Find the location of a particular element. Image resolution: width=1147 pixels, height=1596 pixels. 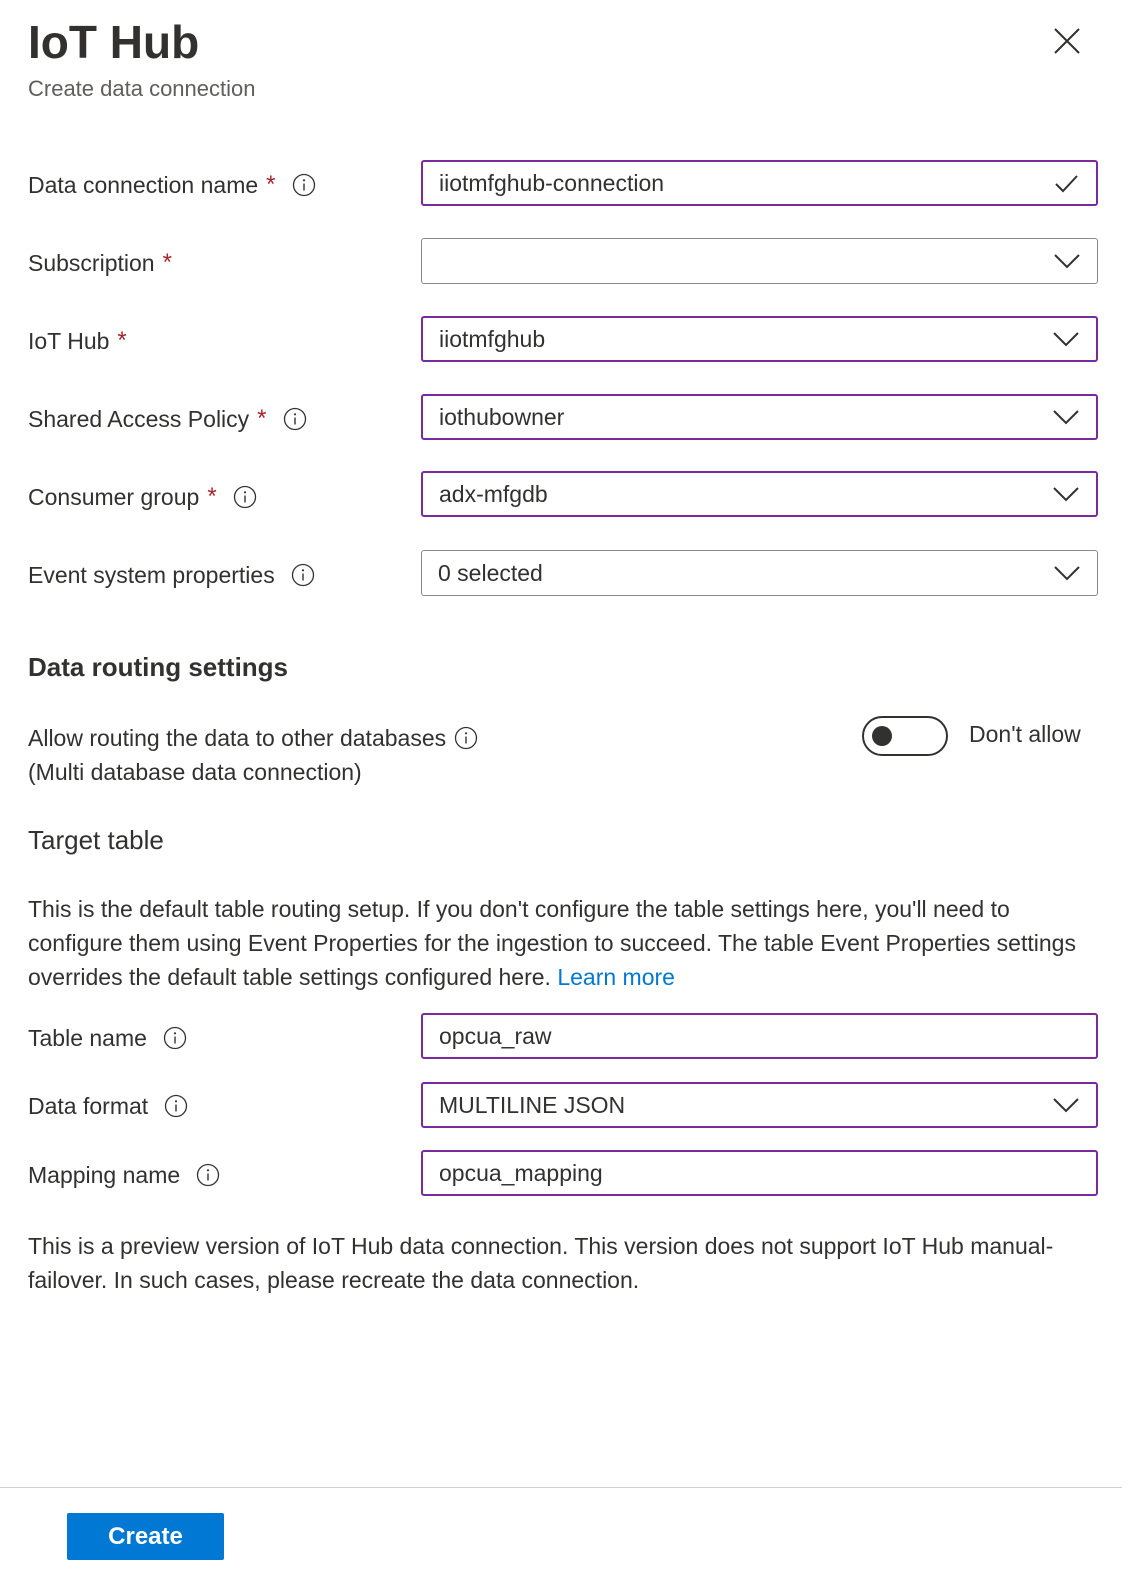

shared-access-policy-dropdown: iothubowner is located at coordinates (759, 417).